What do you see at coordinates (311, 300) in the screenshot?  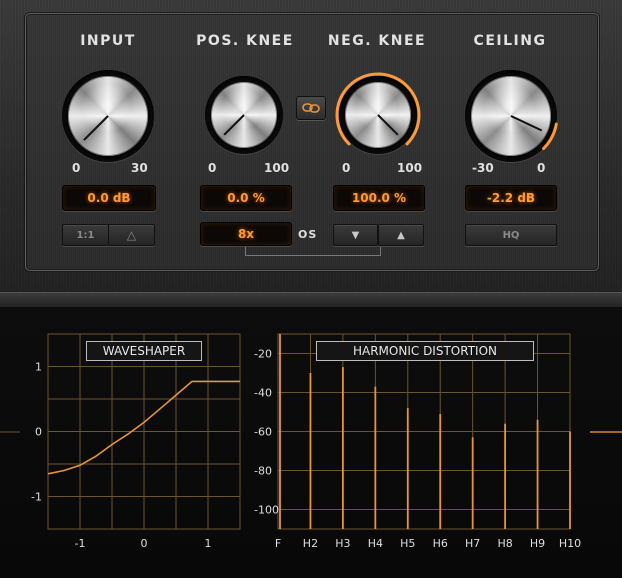 I see `divider-strip` at bounding box center [311, 300].